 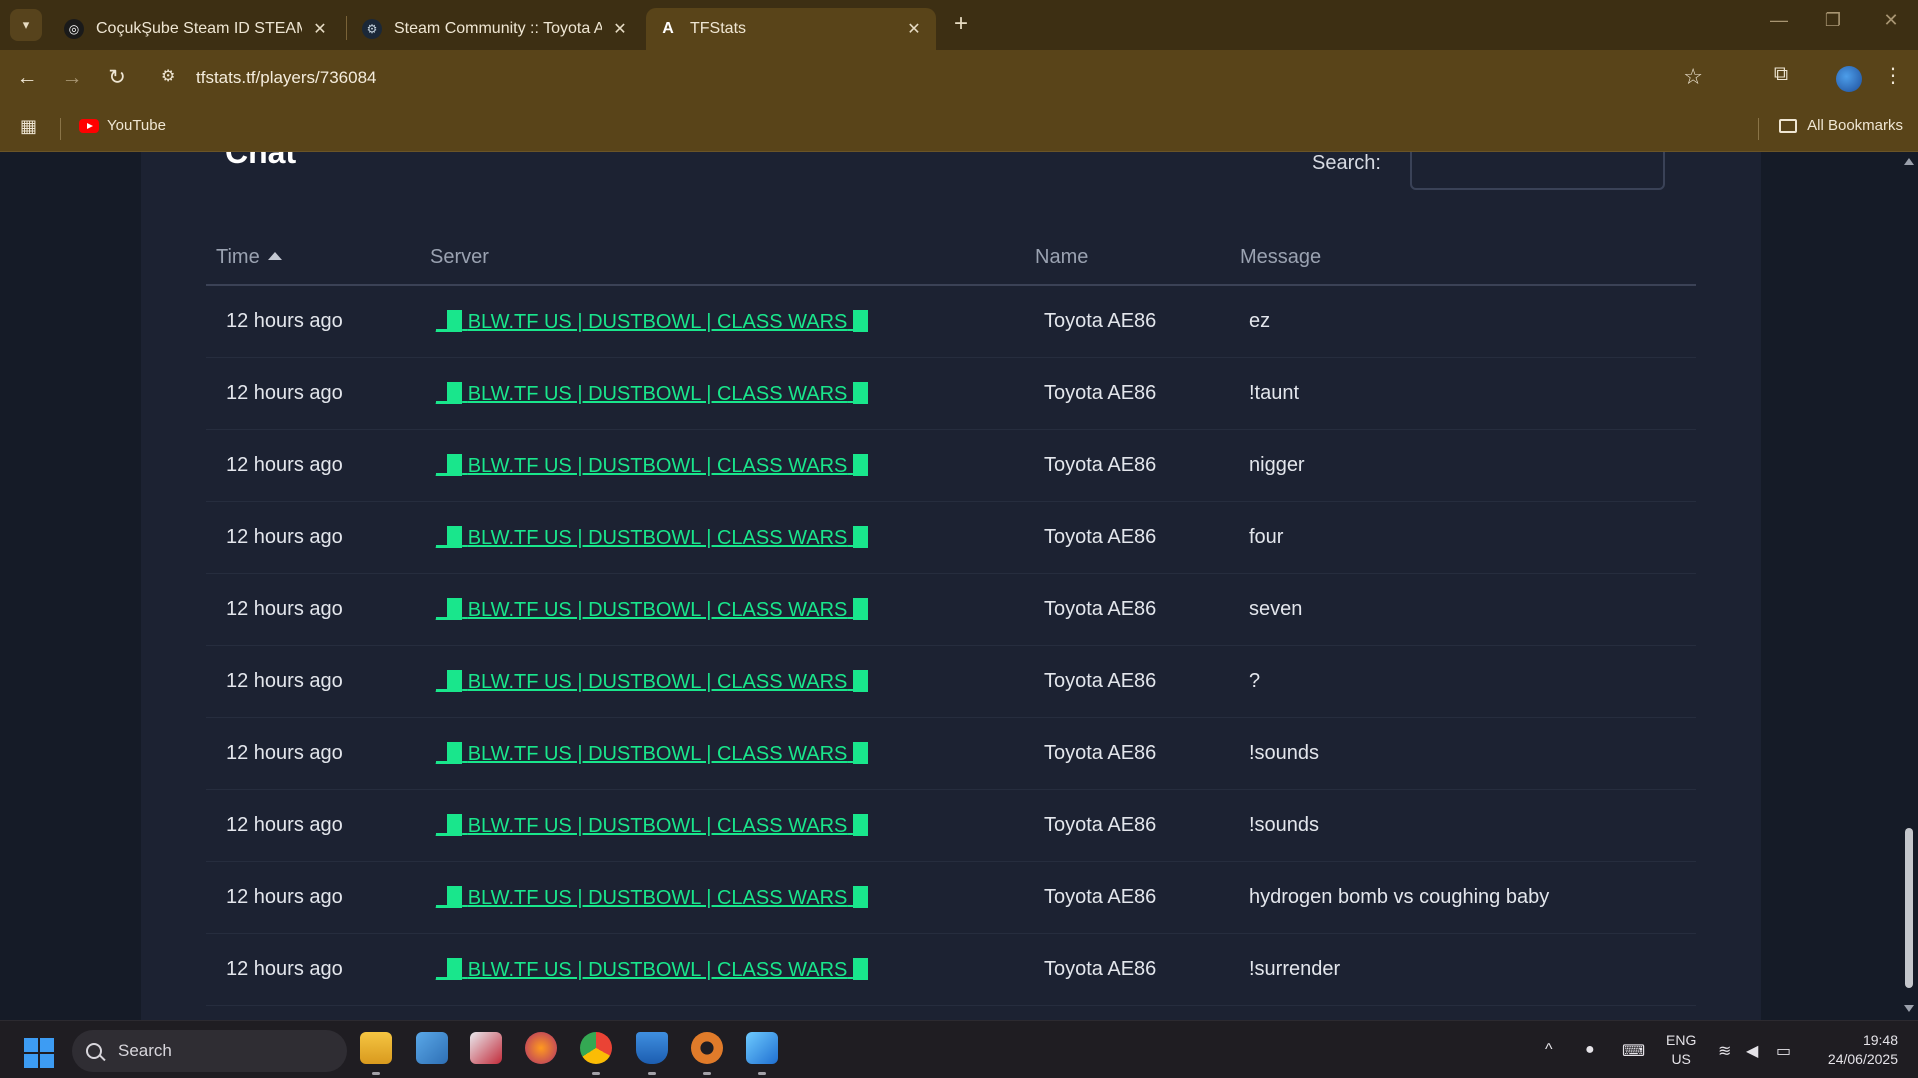 What do you see at coordinates (1061, 257) in the screenshot?
I see `column-name: Name` at bounding box center [1061, 257].